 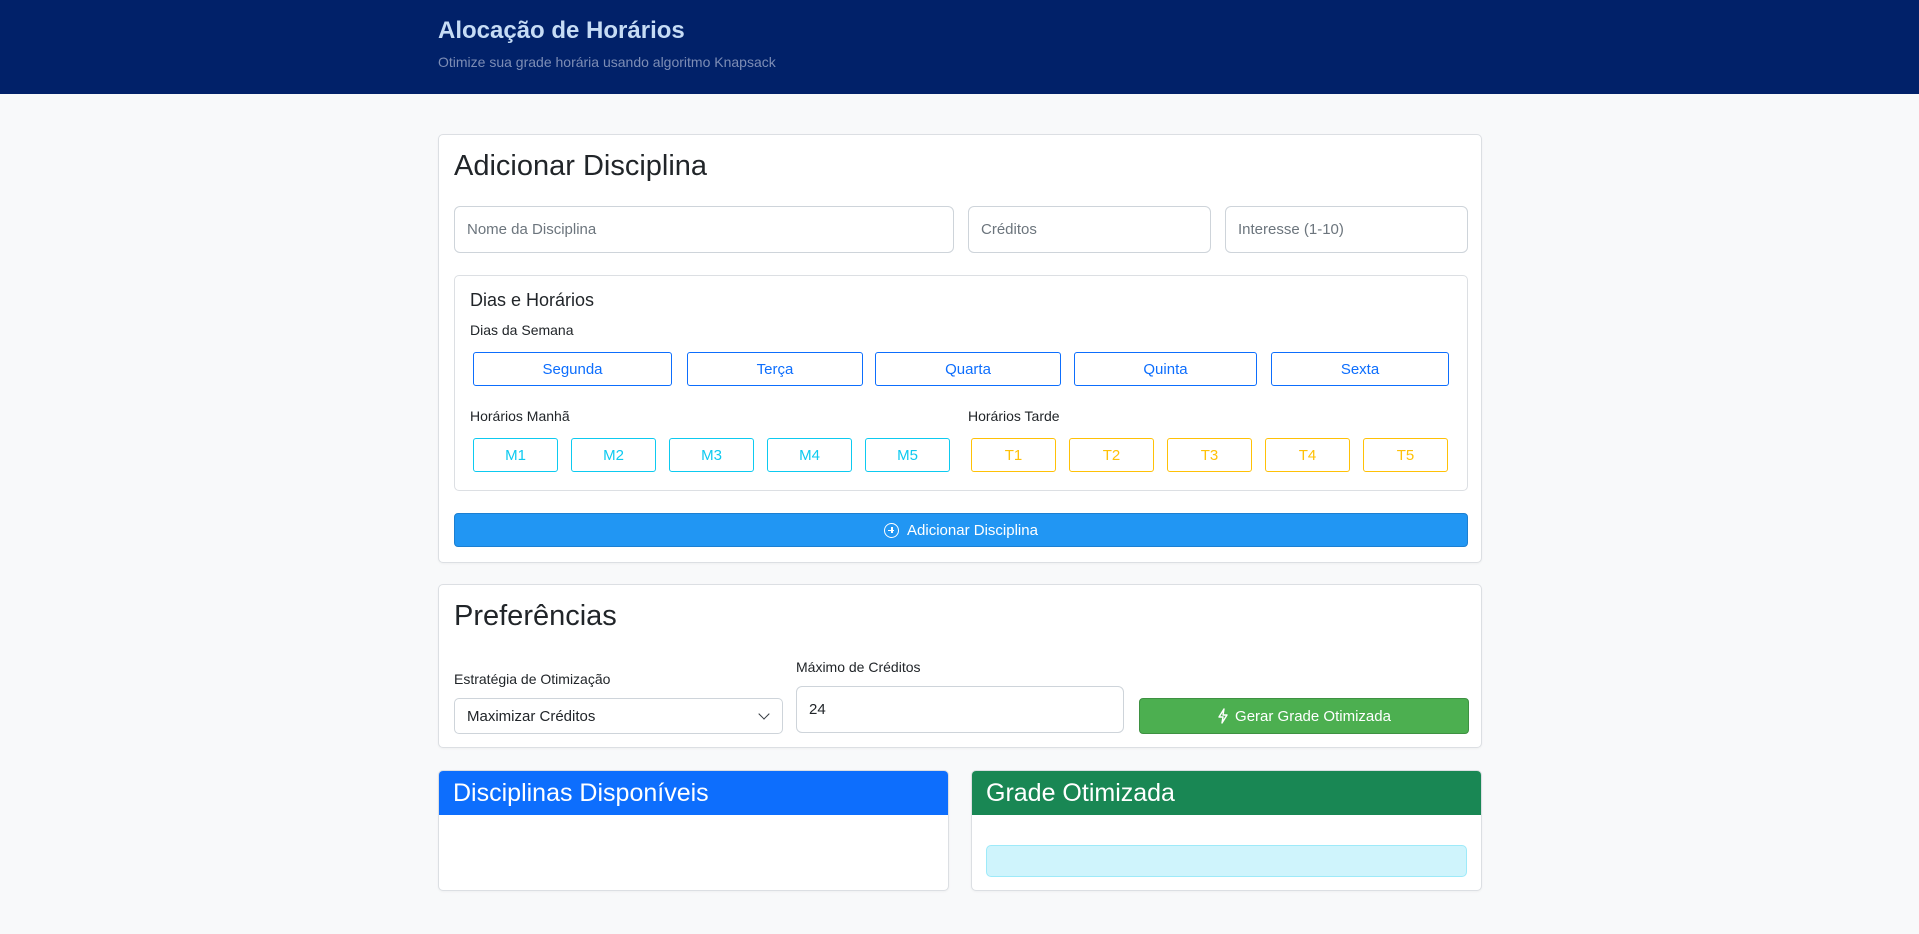 What do you see at coordinates (892, 530) in the screenshot?
I see `plus-circle-icon` at bounding box center [892, 530].